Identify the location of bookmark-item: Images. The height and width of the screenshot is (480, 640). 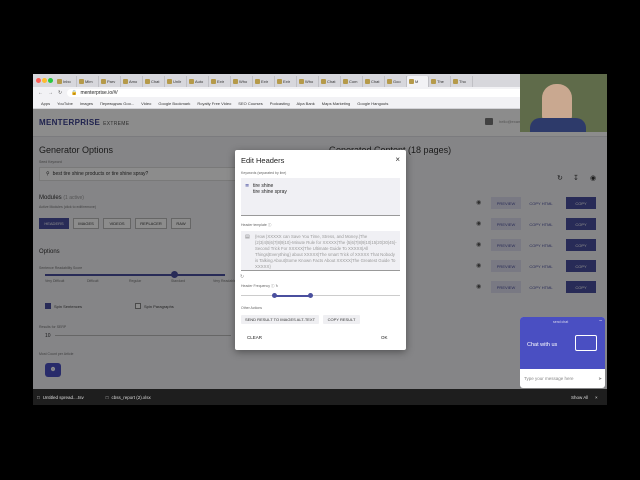
(86, 103).